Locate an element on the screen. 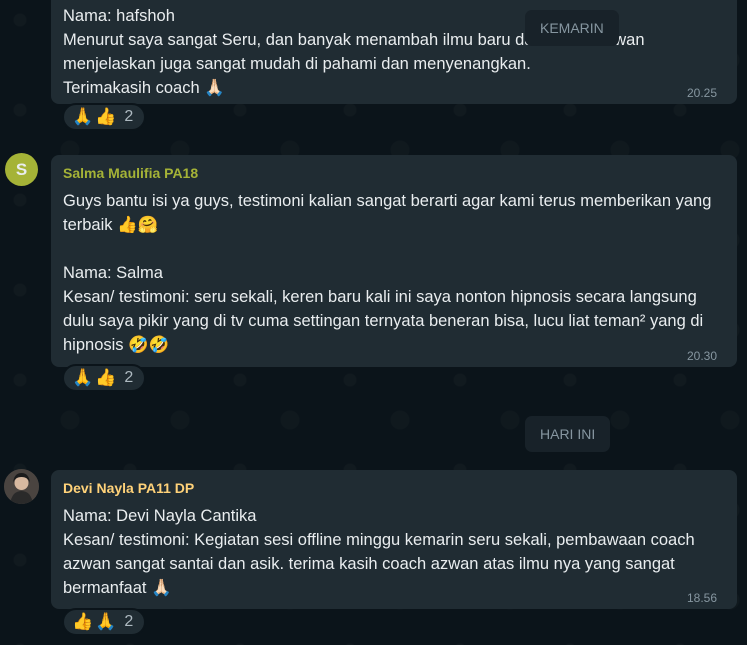 The height and width of the screenshot is (645, 747). date-chip-label: KEMARIN is located at coordinates (572, 28).